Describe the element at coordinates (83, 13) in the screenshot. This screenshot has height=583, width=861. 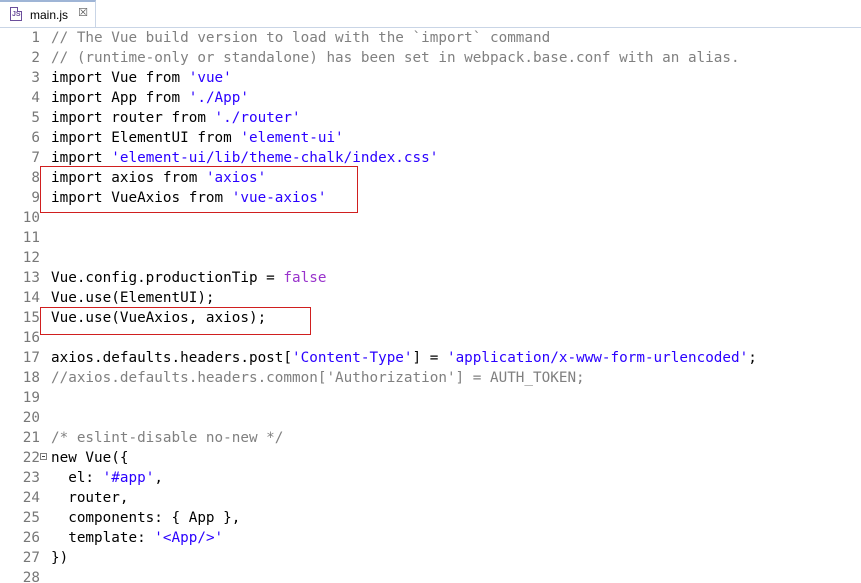
I see `close-icon: ☒` at that location.